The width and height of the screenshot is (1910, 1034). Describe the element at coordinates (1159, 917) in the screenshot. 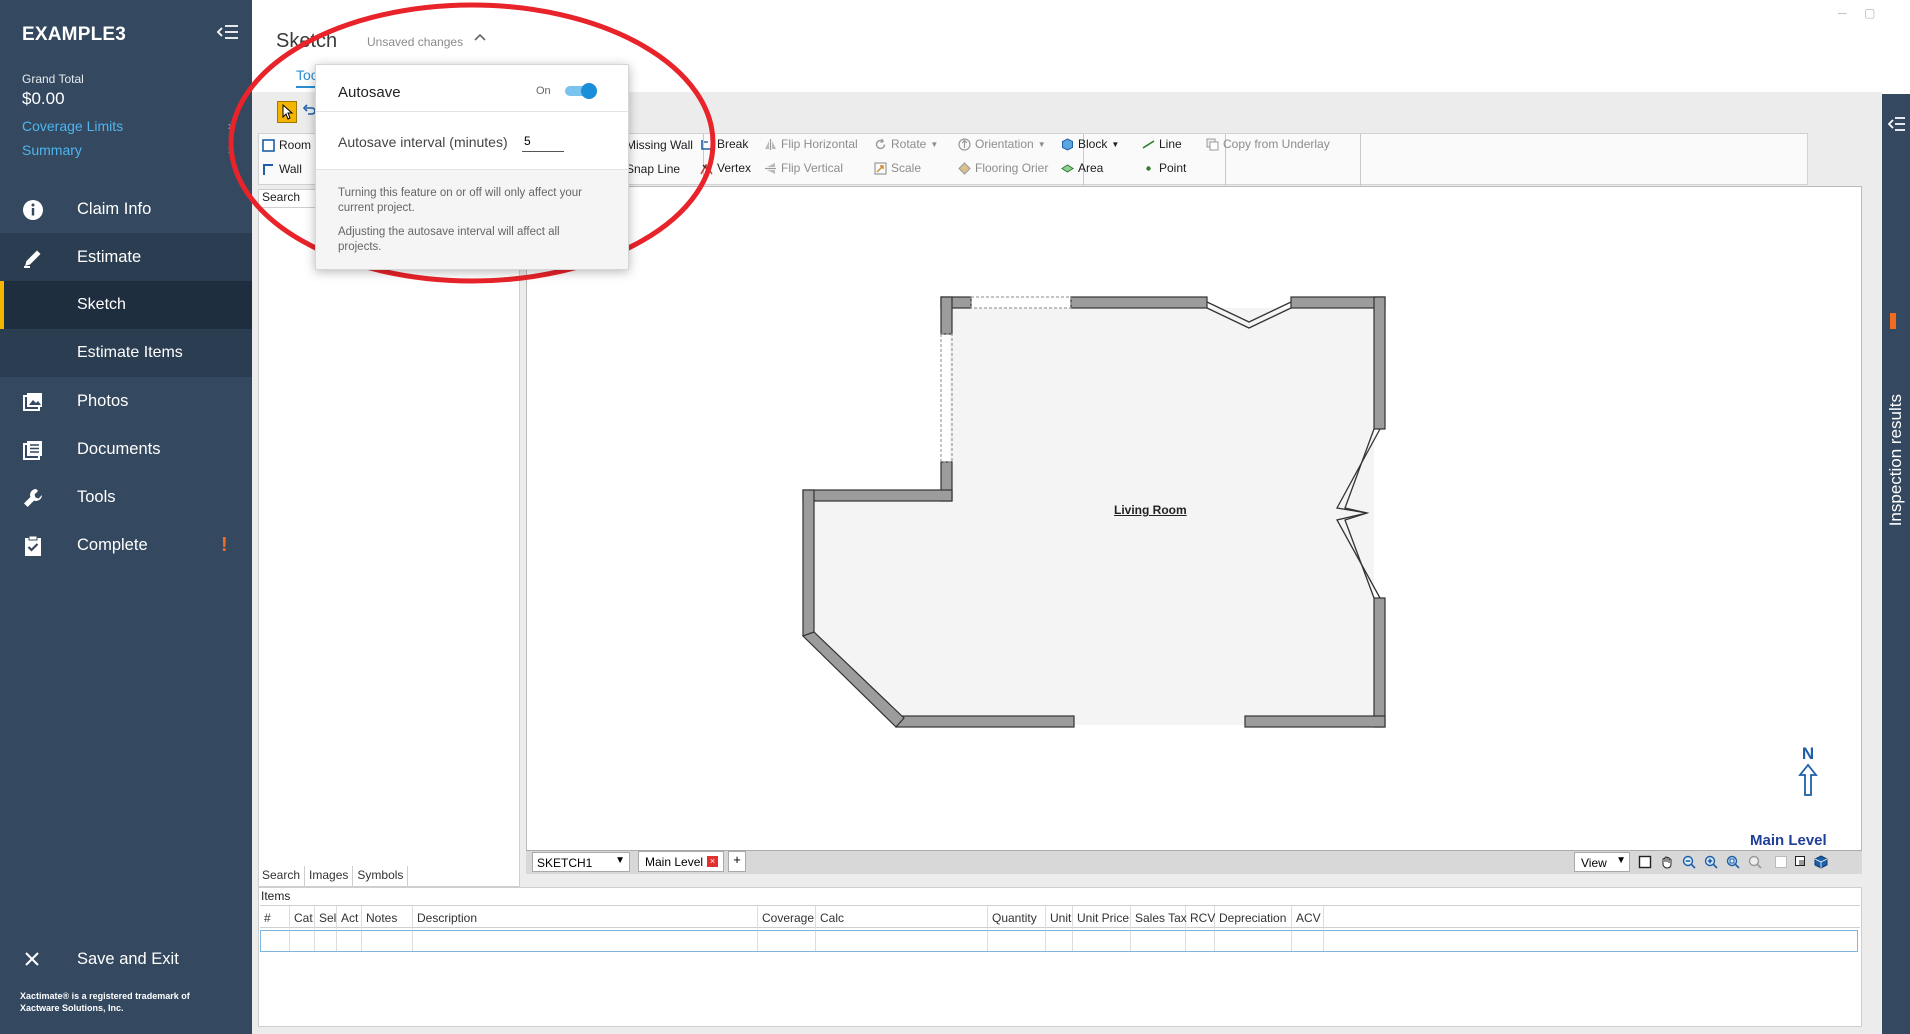

I see `col-sales-tax: Sales Tax` at that location.